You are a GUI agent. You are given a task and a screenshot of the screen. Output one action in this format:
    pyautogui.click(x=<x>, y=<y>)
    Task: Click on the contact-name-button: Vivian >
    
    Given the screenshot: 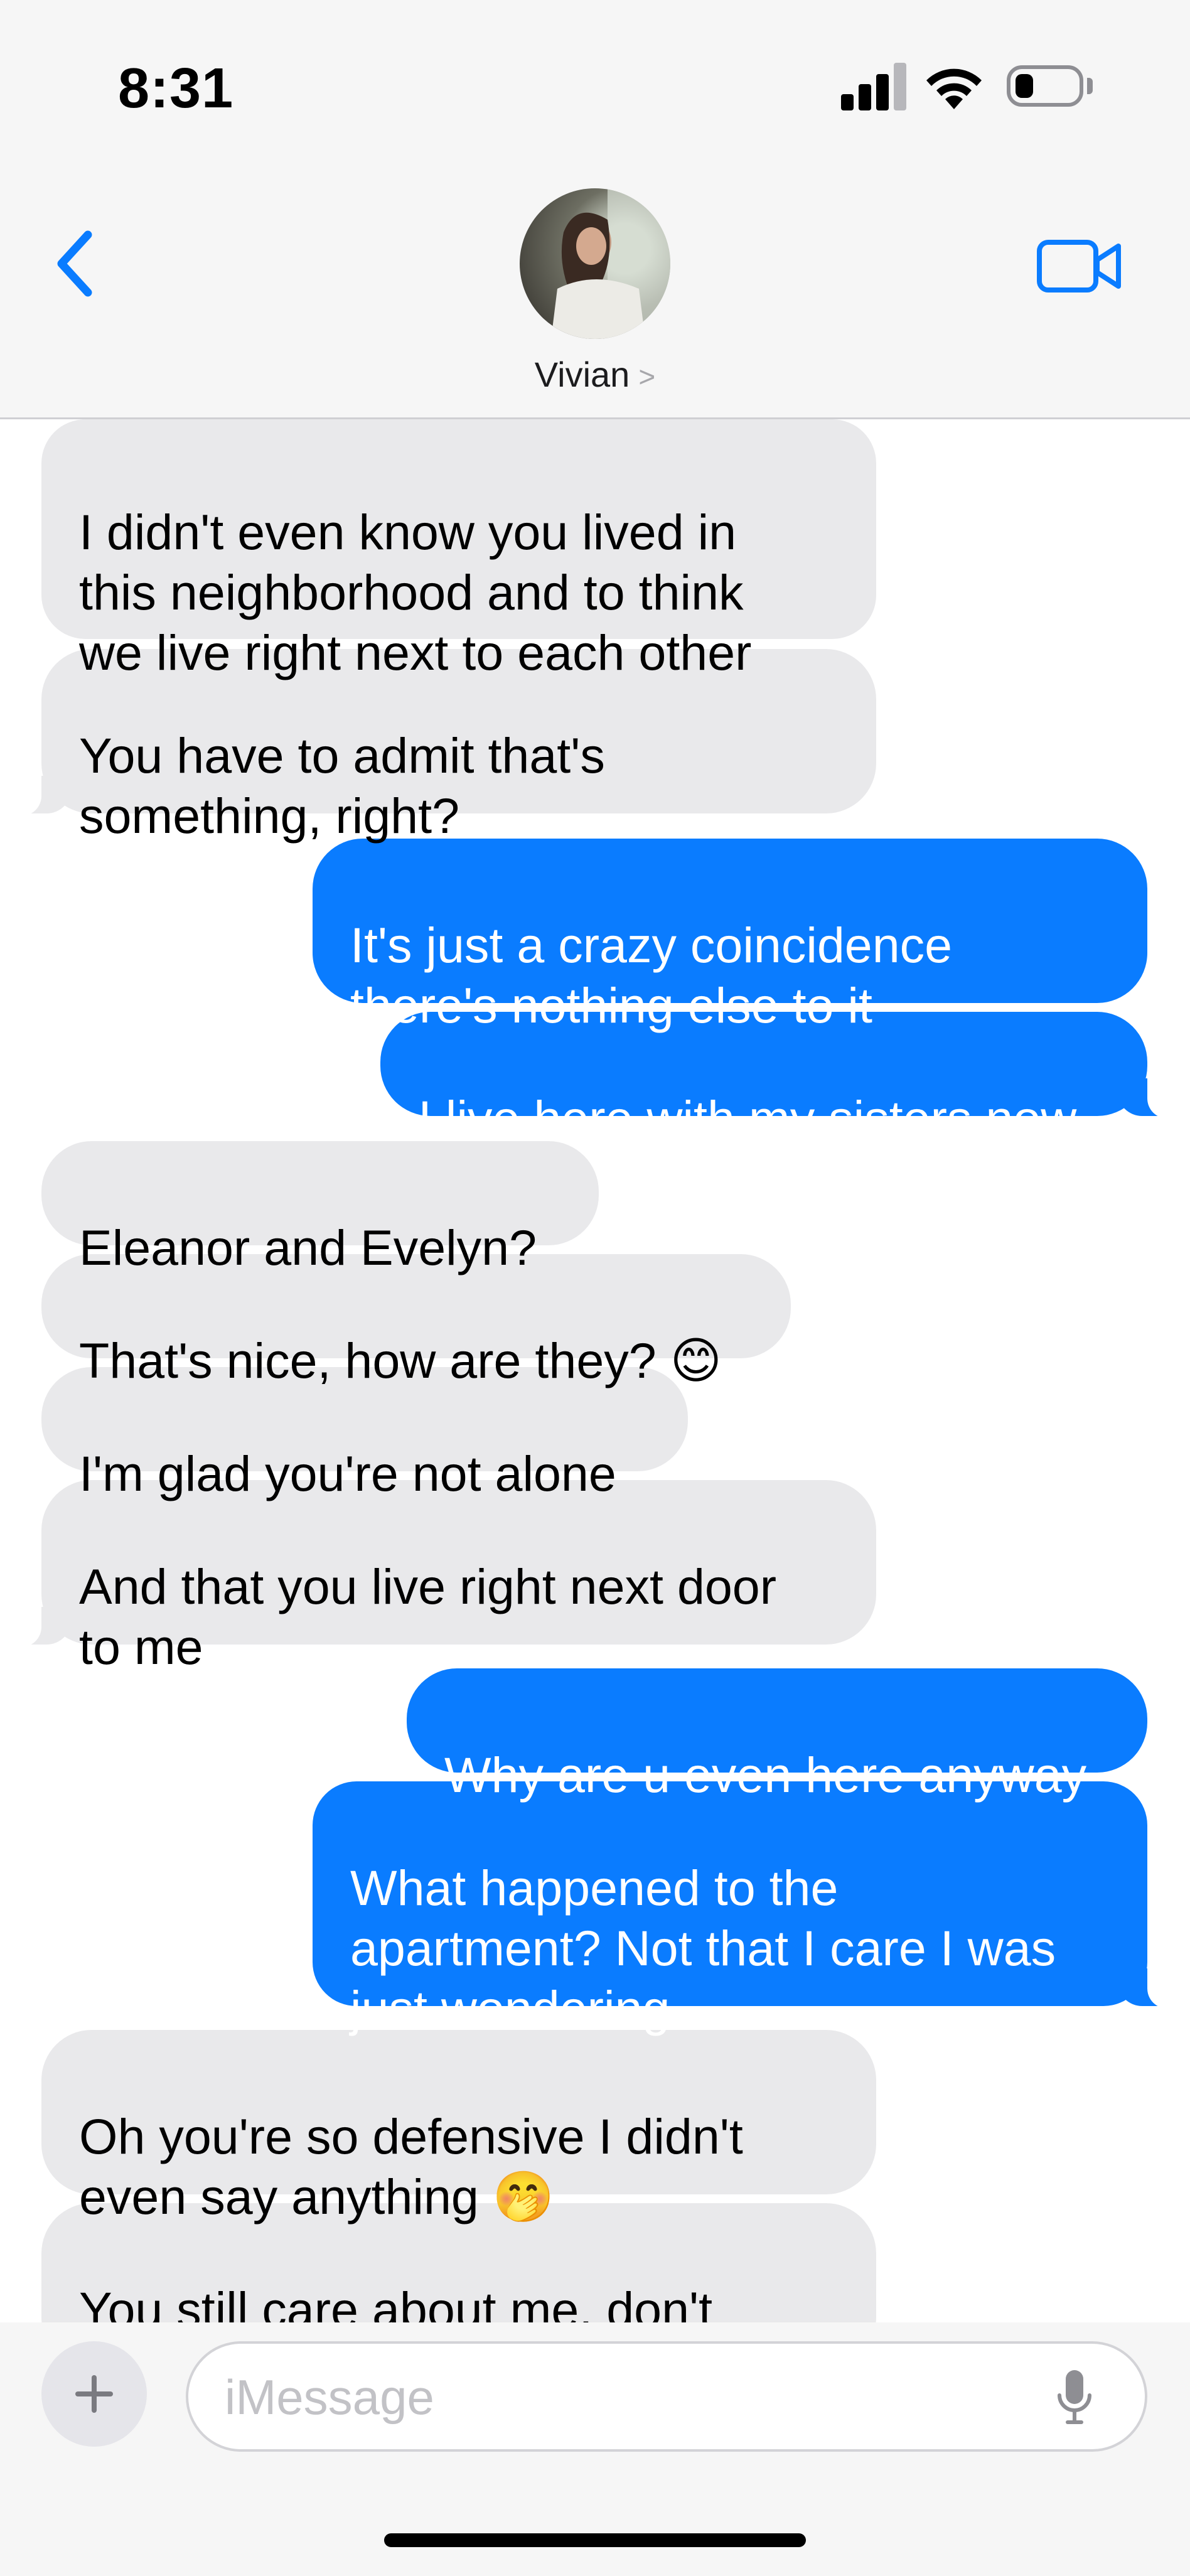 What is the action you would take?
    pyautogui.click(x=595, y=374)
    